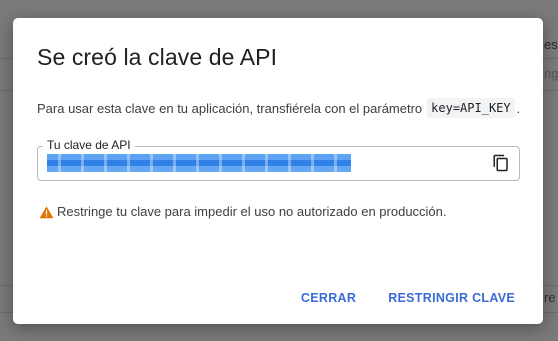 The height and width of the screenshot is (341, 558). What do you see at coordinates (451, 298) in the screenshot?
I see `restrict-key-button: RESTRINGIR CLAVE` at bounding box center [451, 298].